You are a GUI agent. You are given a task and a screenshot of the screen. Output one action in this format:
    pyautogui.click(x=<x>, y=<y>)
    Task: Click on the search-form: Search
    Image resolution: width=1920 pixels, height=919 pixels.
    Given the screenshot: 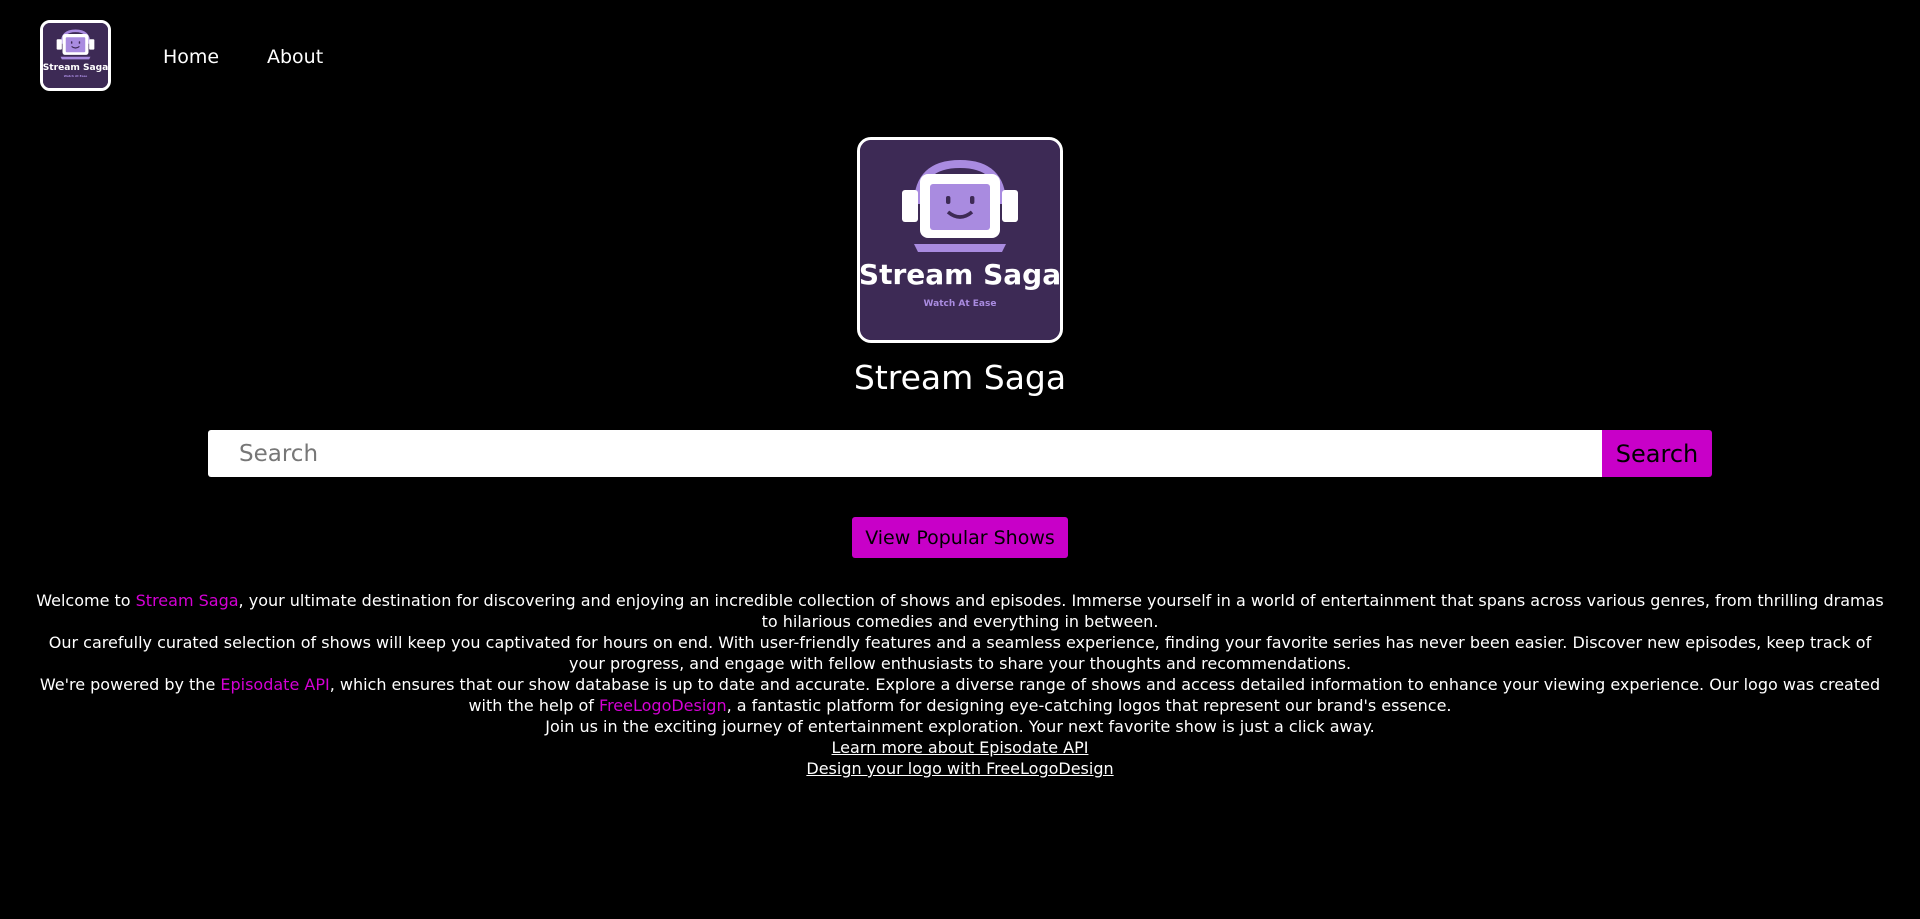 What is the action you would take?
    pyautogui.click(x=960, y=453)
    